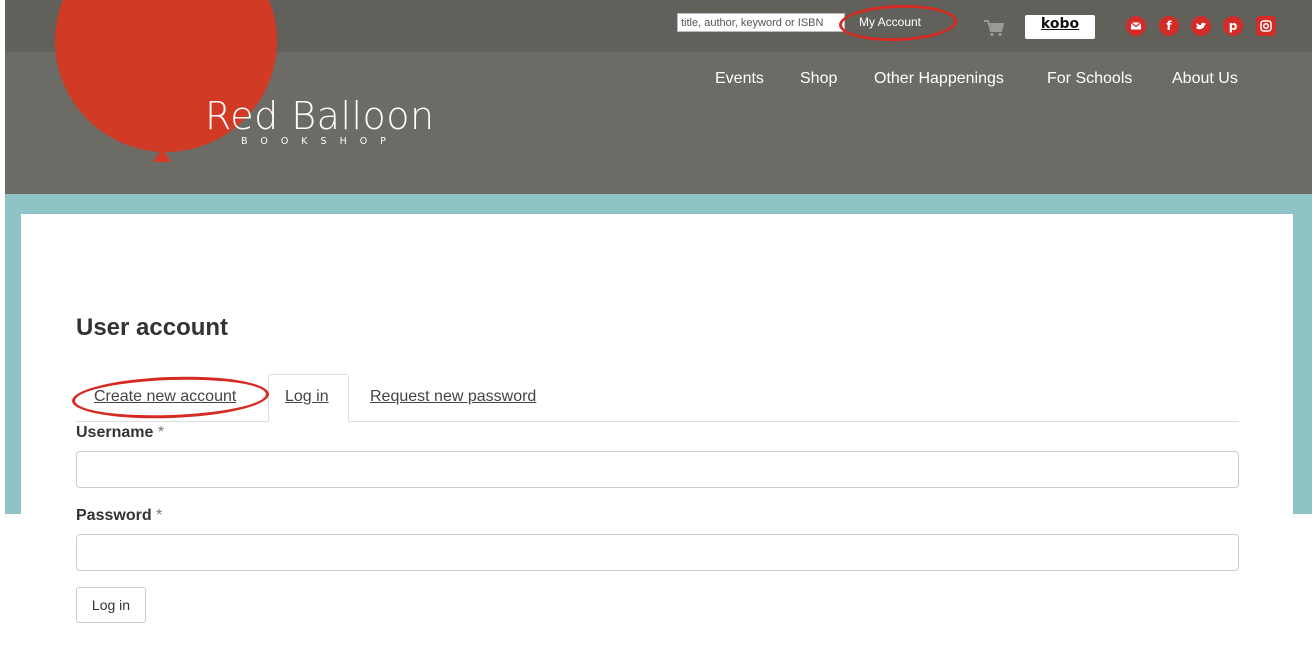  What do you see at coordinates (657, 421) in the screenshot?
I see `tabs-divider` at bounding box center [657, 421].